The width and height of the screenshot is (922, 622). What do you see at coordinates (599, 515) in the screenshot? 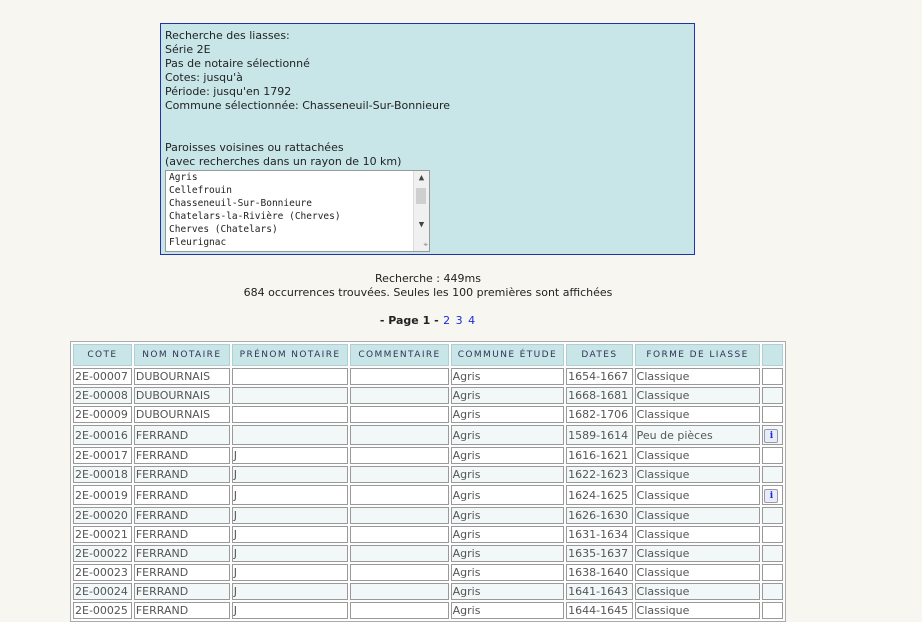
I see `cell-dates: 1626-1630` at bounding box center [599, 515].